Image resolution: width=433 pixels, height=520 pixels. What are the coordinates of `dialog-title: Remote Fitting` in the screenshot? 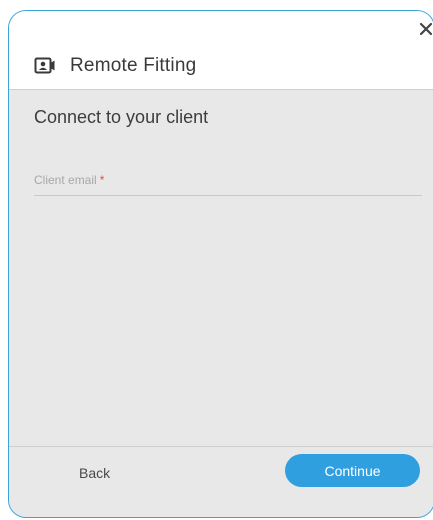 It's located at (133, 65).